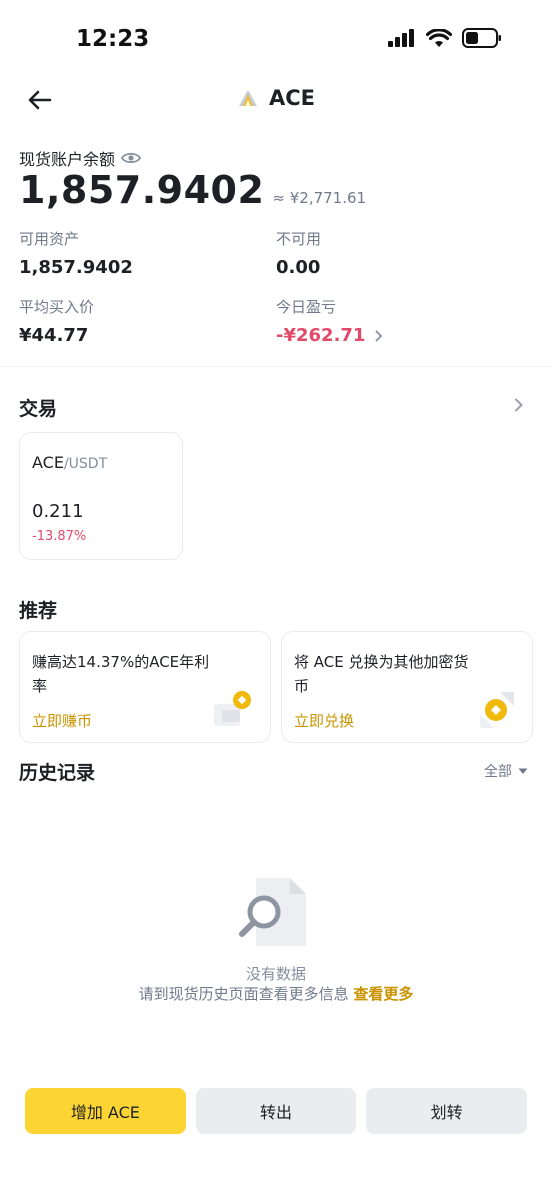 This screenshot has height=1200, width=552. I want to click on earn-now-link: 立即赚币, so click(62, 720).